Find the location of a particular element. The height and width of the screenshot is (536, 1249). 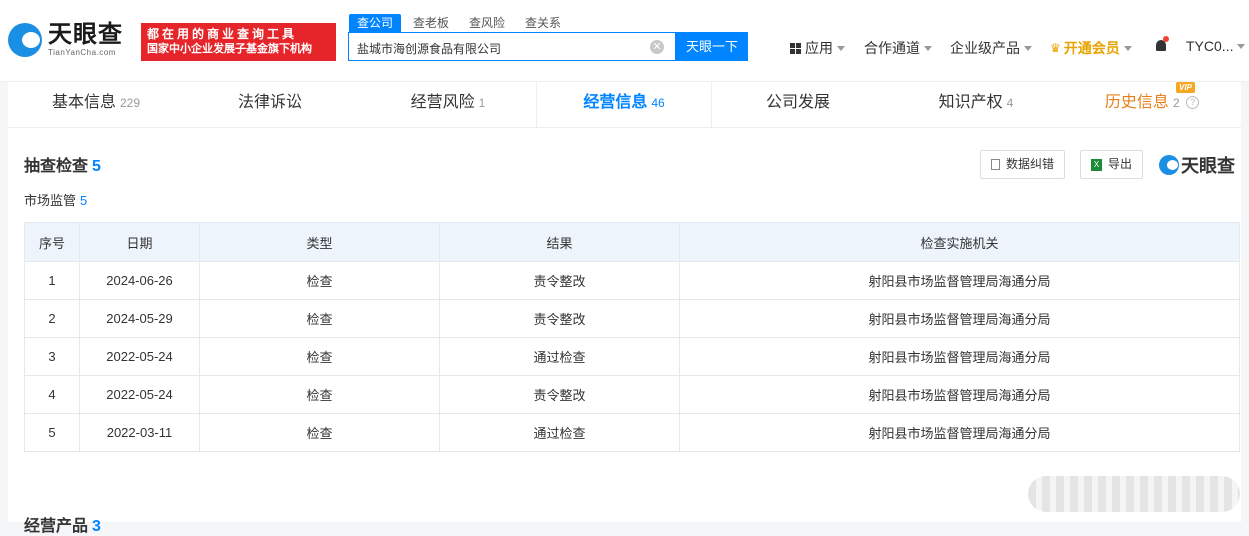

search-tab-company: 查公司 is located at coordinates (375, 23).